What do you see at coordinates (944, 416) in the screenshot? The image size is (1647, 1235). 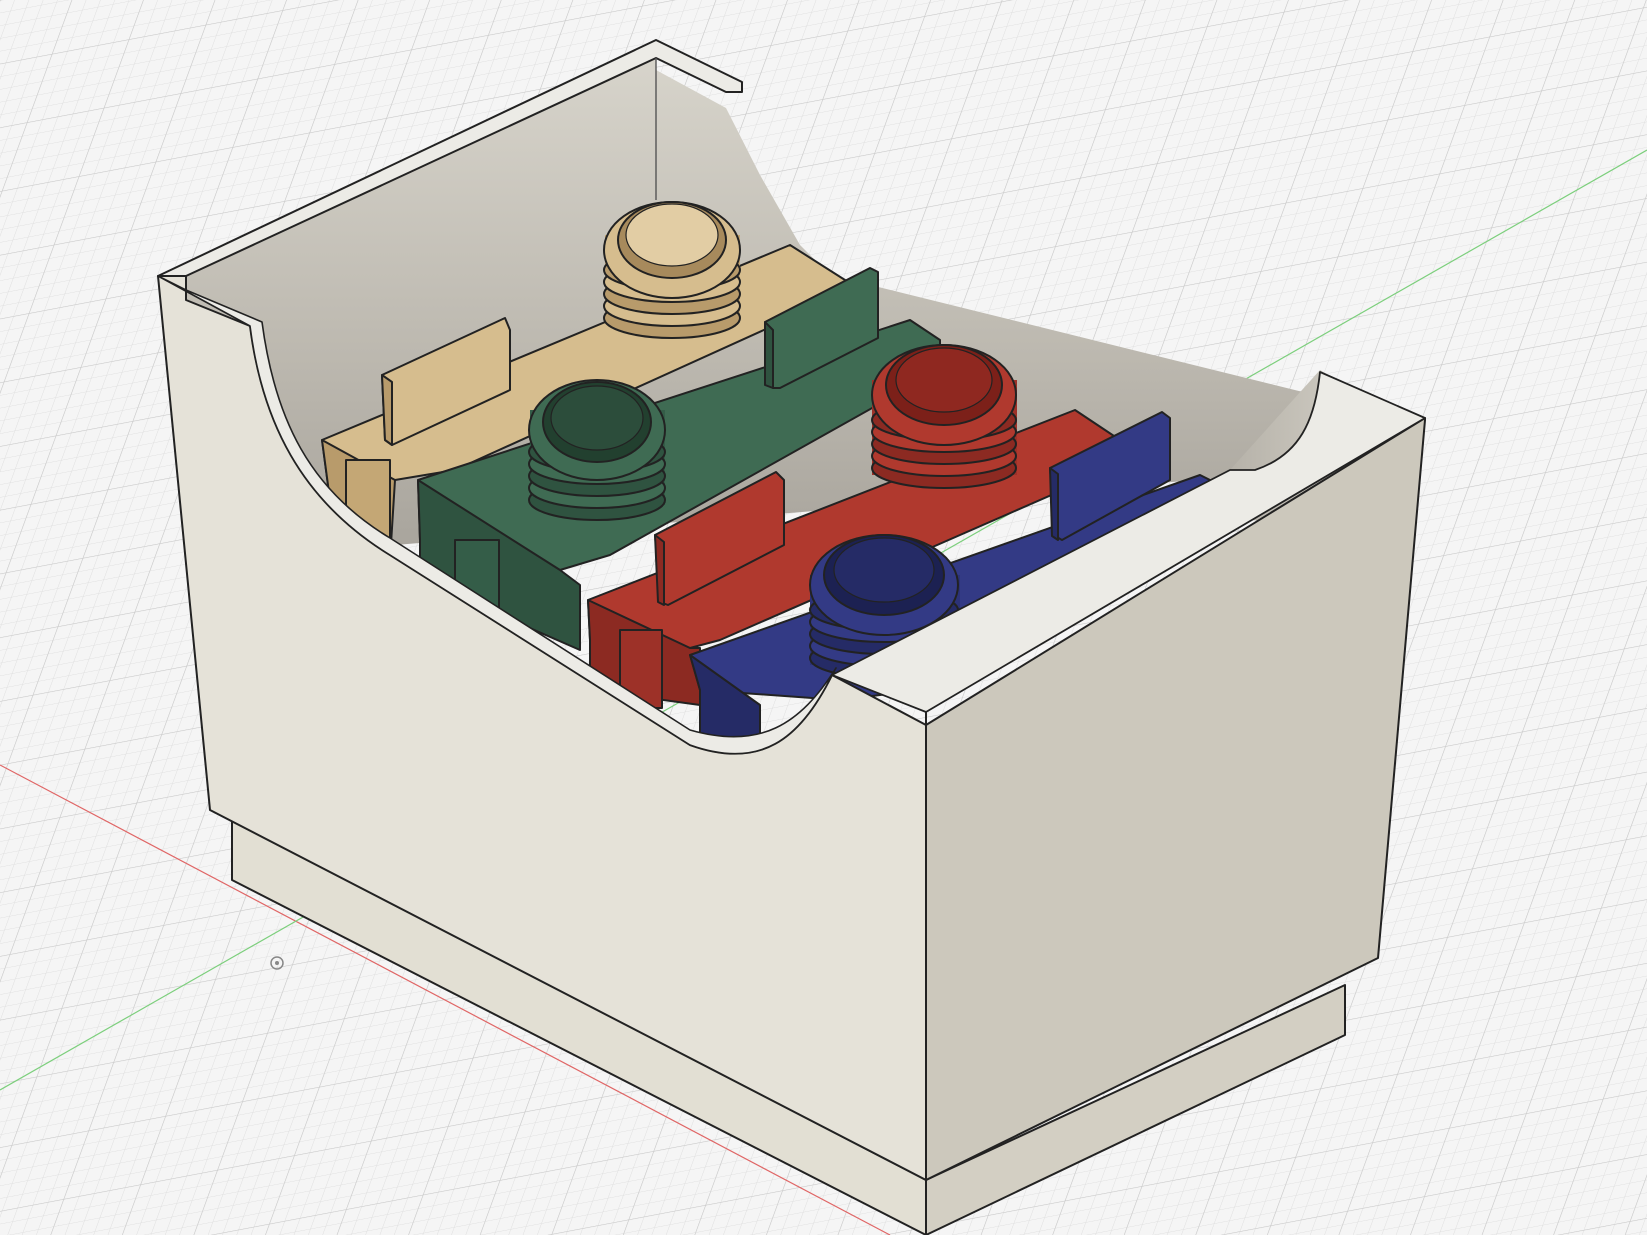 I see `red-threaded-nozzle` at bounding box center [944, 416].